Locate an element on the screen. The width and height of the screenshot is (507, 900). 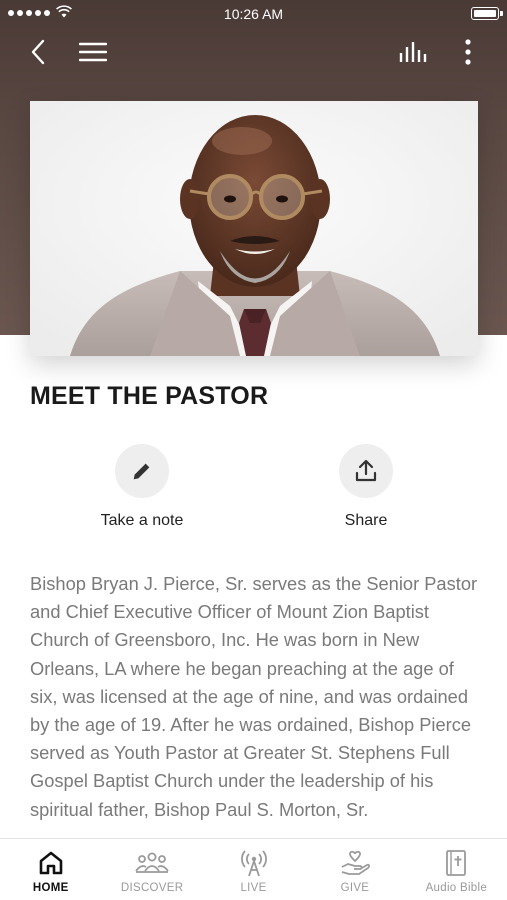
status-bar: 10:26 AM is located at coordinates (253, 14).